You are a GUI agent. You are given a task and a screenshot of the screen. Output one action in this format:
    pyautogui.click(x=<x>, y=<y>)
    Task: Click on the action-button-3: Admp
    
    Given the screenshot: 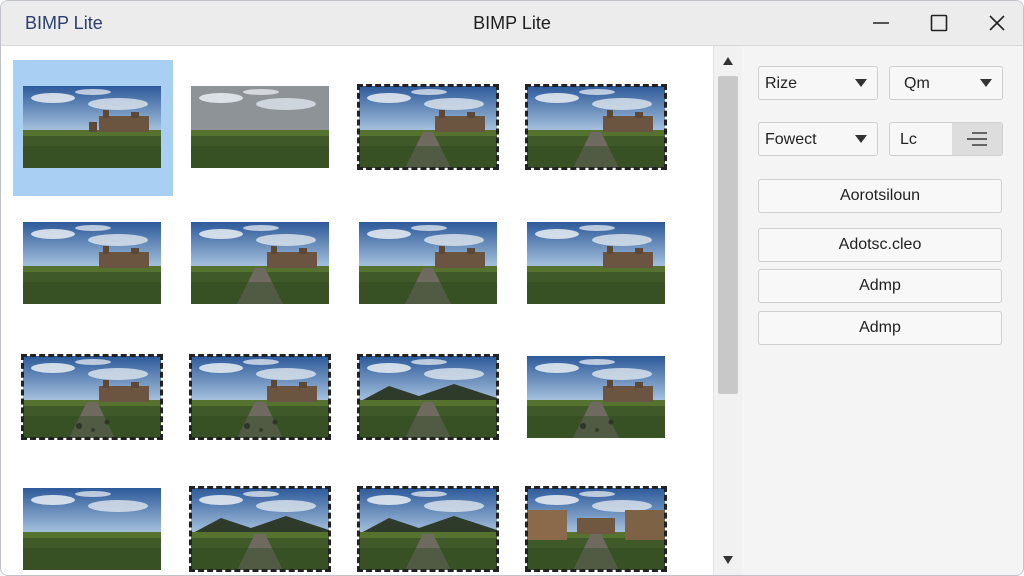 What is the action you would take?
    pyautogui.click(x=880, y=286)
    